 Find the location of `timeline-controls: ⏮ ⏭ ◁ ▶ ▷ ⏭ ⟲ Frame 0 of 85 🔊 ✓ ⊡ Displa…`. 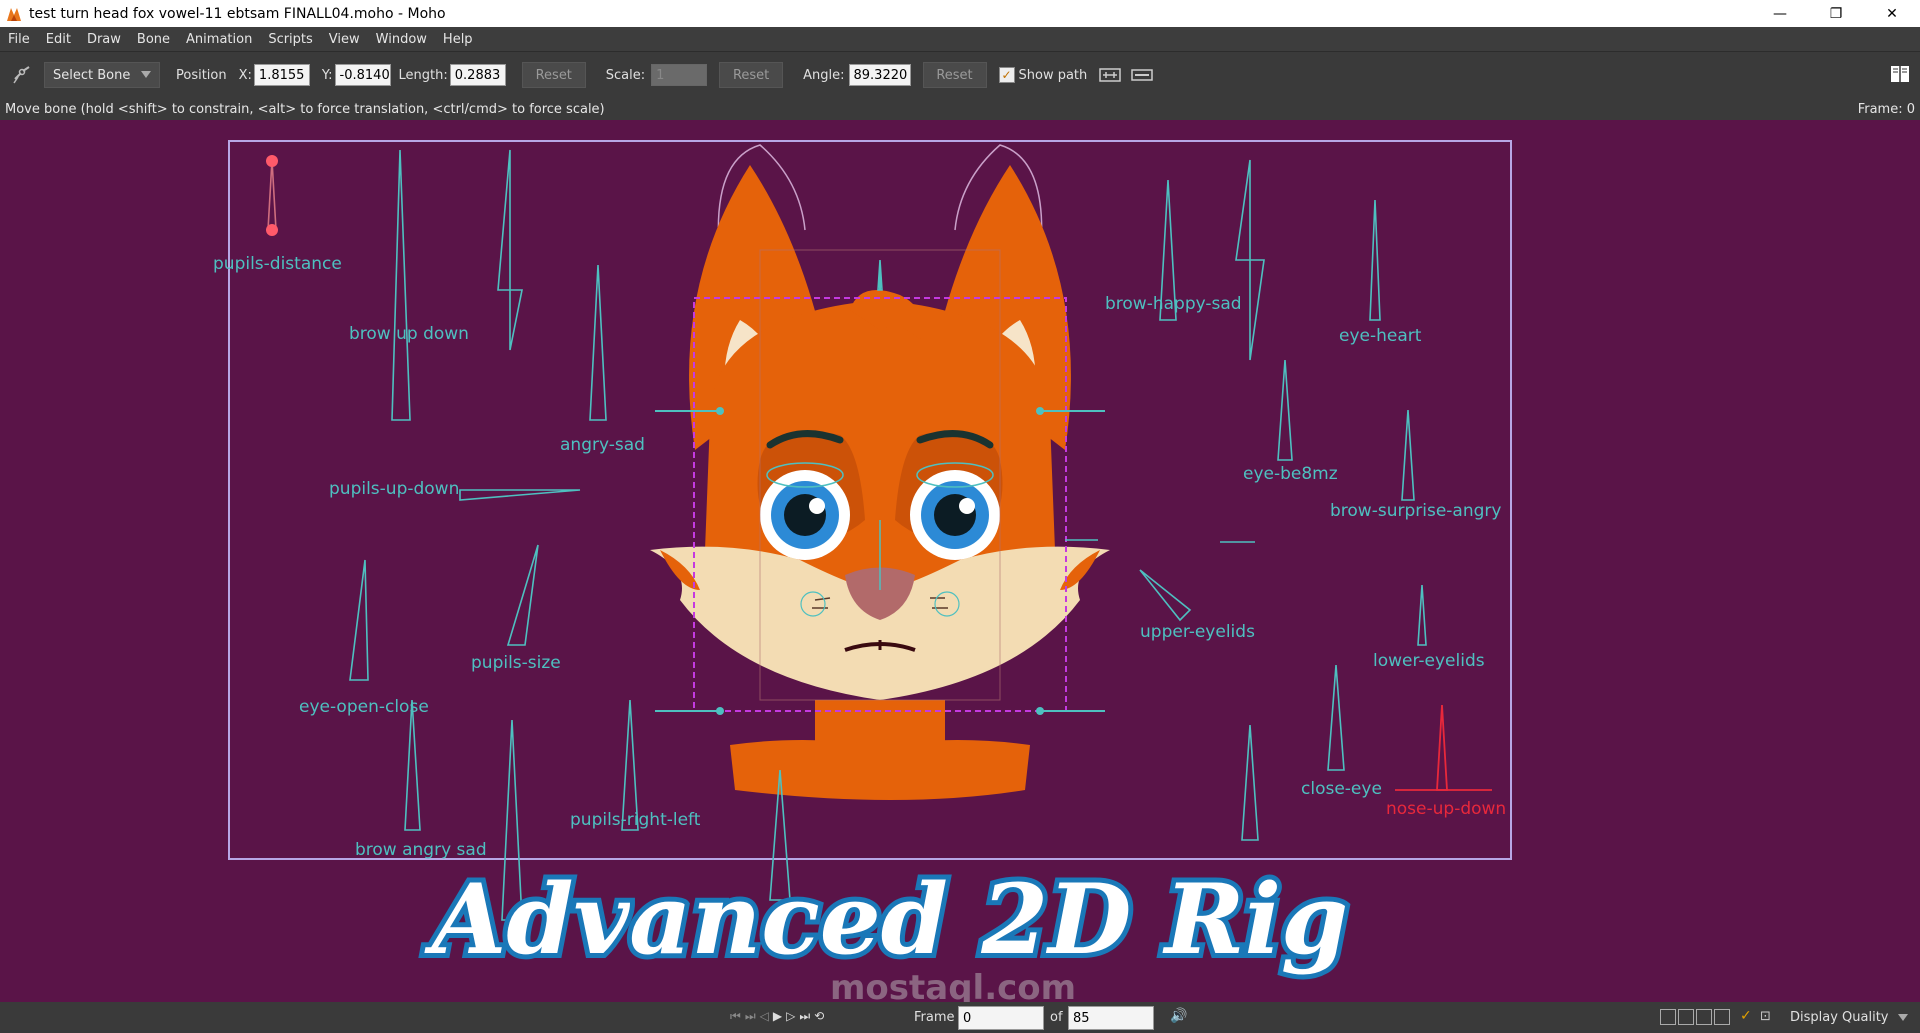

timeline-controls: ⏮ ⏭ ◁ ▶ ▷ ⏭ ⟲ Frame 0 of 85 🔊 ✓ ⊡ Displa… is located at coordinates (960, 1017).